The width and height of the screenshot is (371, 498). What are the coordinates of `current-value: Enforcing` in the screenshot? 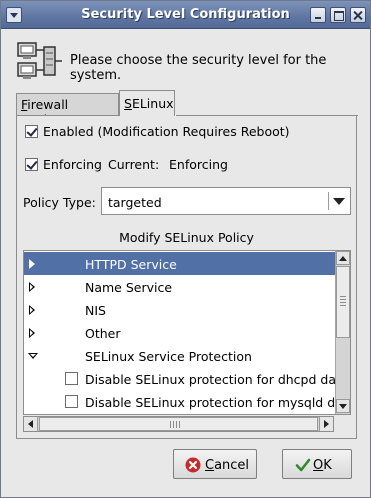 It's located at (198, 164).